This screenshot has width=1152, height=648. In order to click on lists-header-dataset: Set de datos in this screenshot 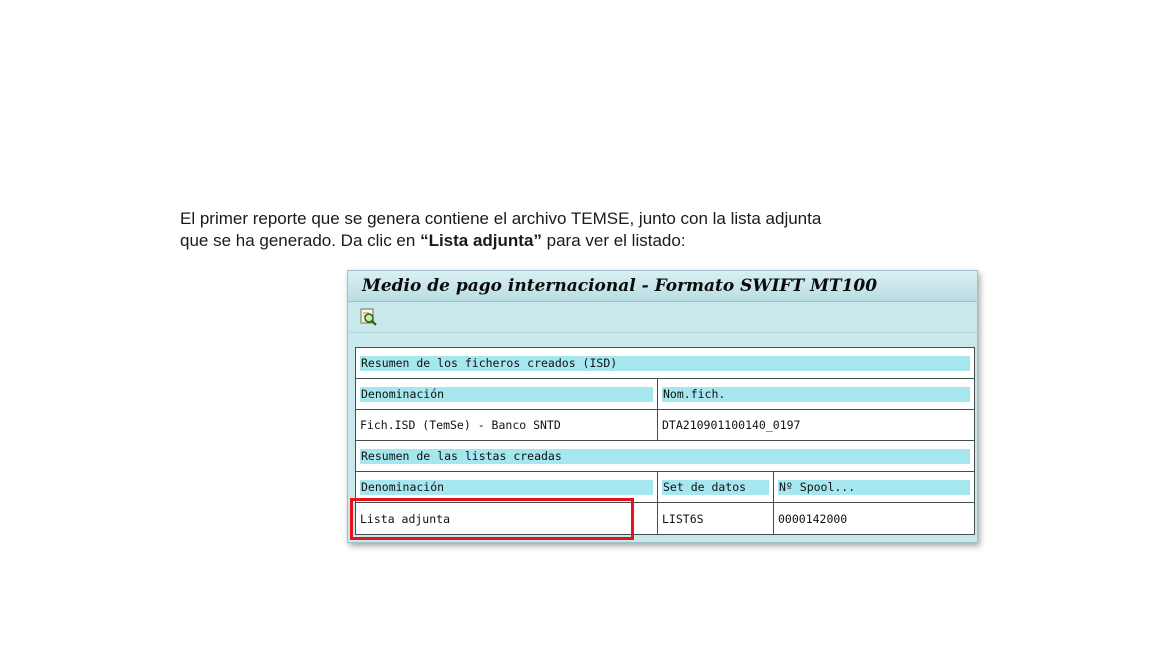, I will do `click(715, 487)`.